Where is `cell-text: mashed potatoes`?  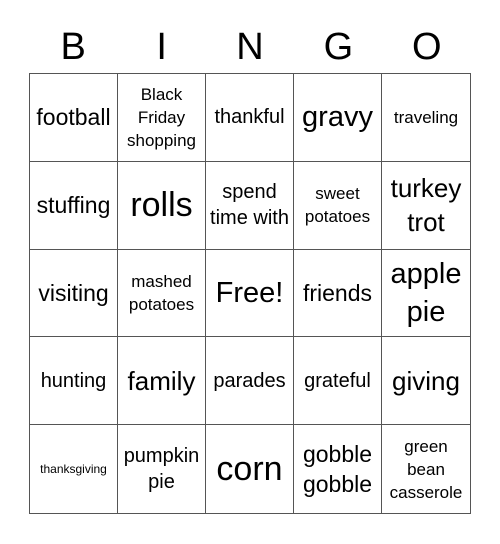
cell-text: mashed potatoes is located at coordinates (161, 292).